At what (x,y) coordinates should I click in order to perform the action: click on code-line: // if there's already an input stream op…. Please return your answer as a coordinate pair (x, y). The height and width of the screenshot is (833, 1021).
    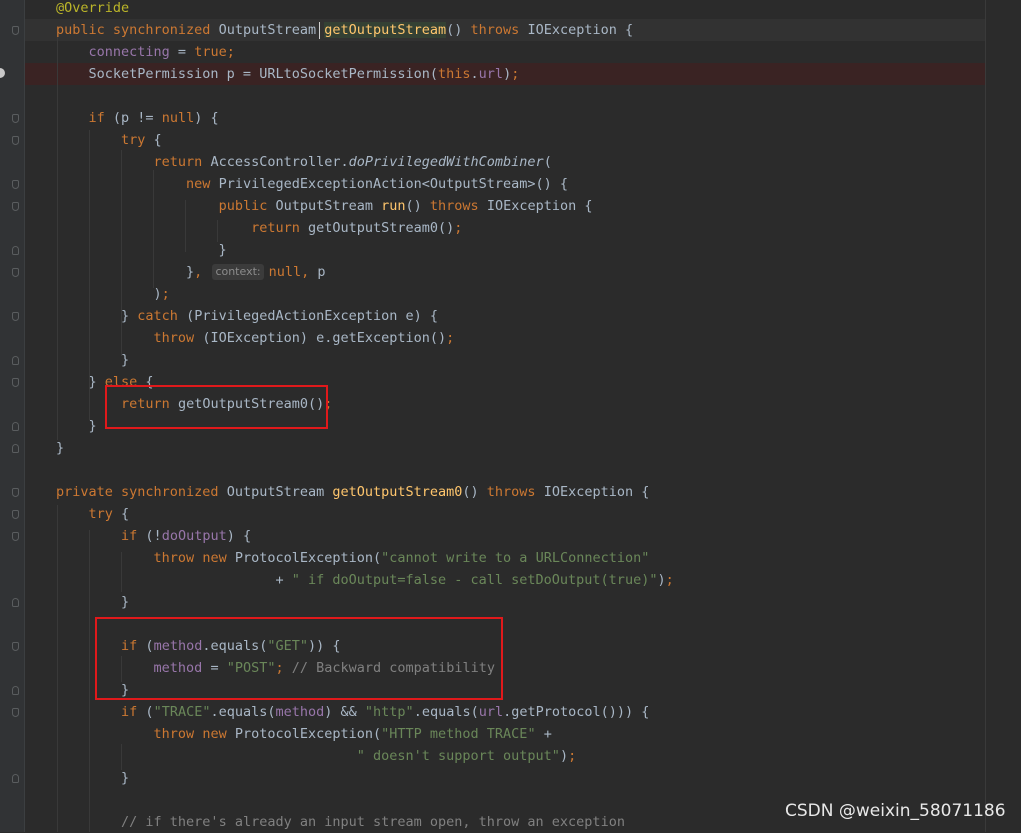
    Looking at the image, I should click on (340, 822).